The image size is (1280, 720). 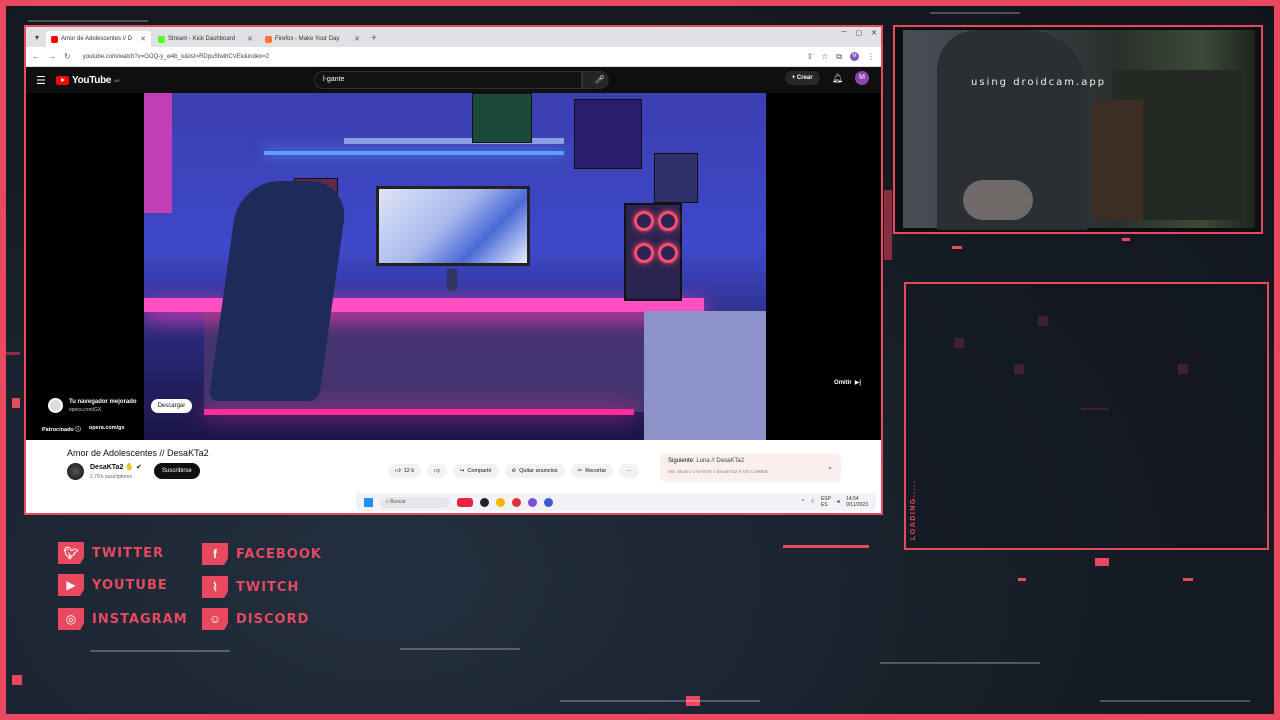 What do you see at coordinates (837, 78) in the screenshot?
I see `bell-icon: 🔔︎` at bounding box center [837, 78].